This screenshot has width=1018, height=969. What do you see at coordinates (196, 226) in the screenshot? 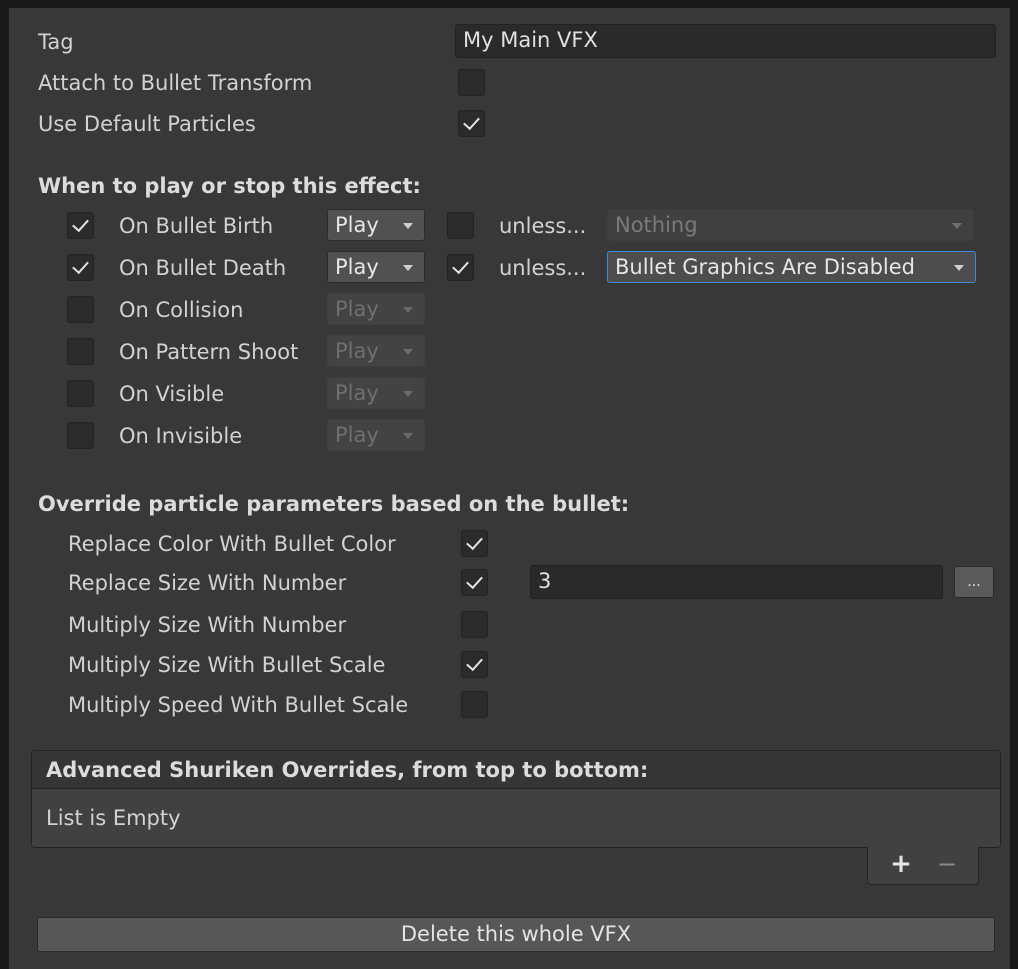
I see `on-bullet-birth-label: On Bullet Birth` at bounding box center [196, 226].